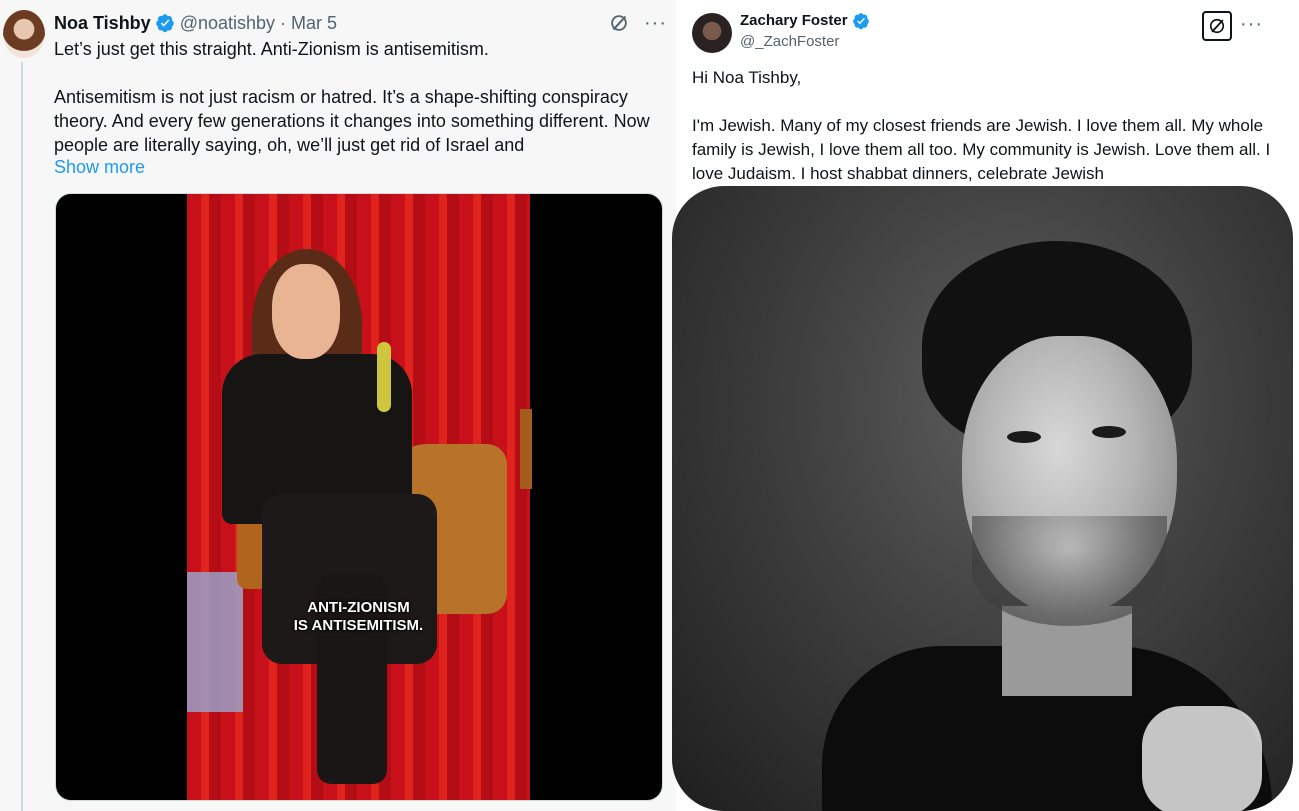 The image size is (1299, 811). Describe the element at coordinates (747, 77) in the screenshot. I see `tweet-paragraph: Hi Noa Tishby,` at that location.